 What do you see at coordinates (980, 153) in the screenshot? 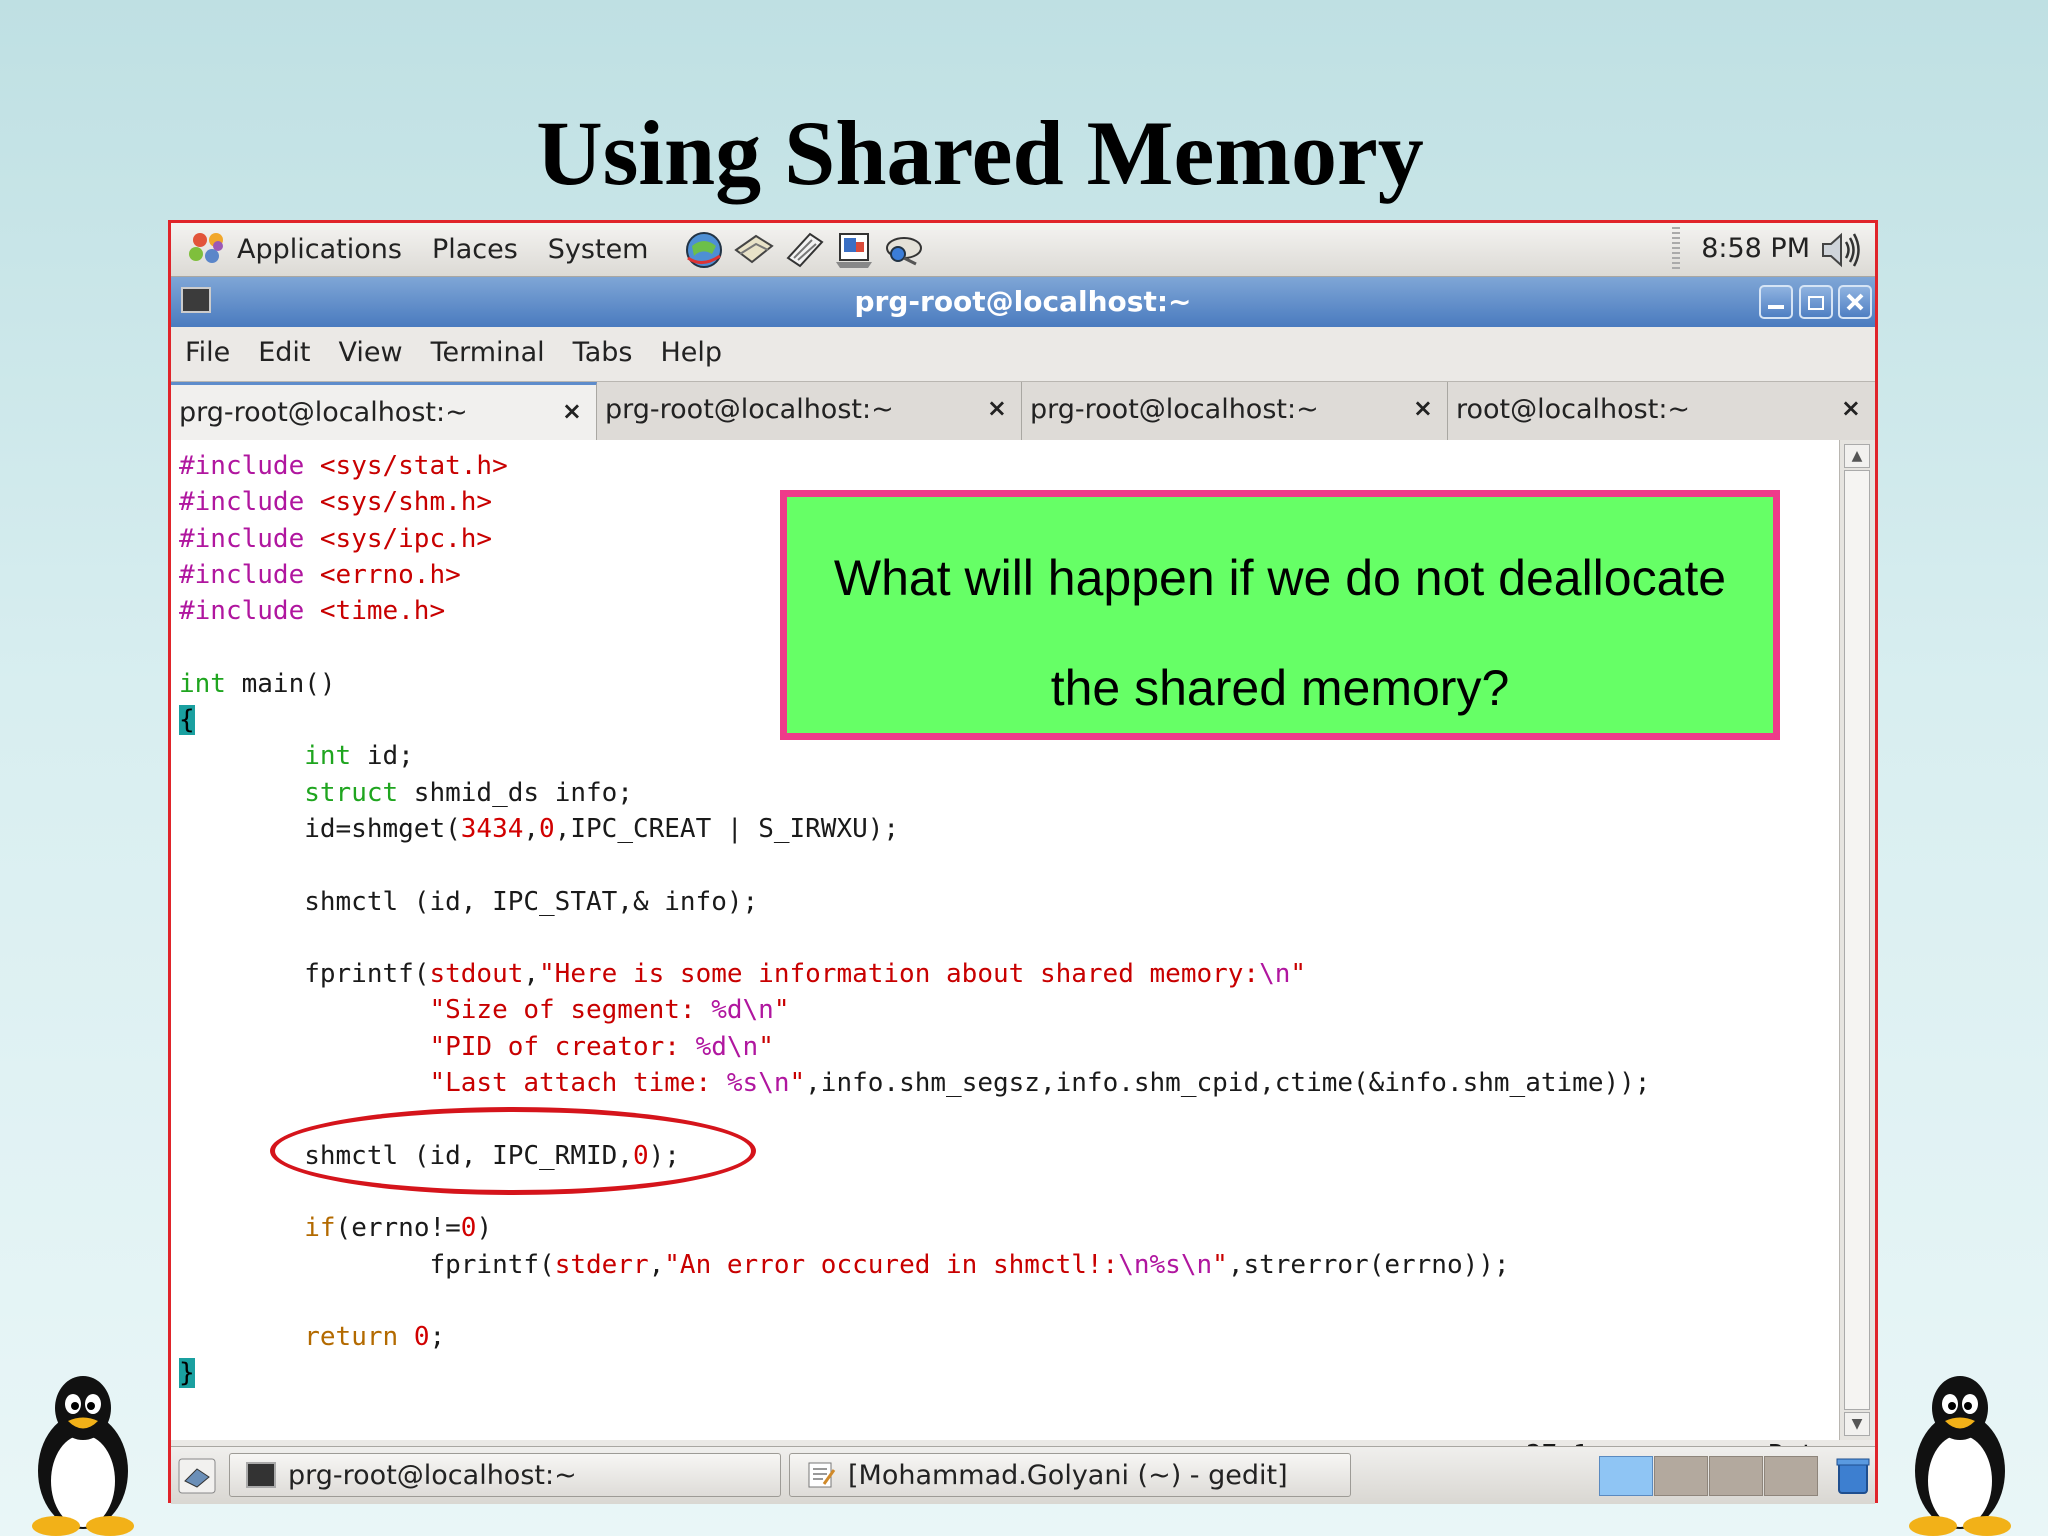
I see `slide-title: Using Shared Memory` at bounding box center [980, 153].